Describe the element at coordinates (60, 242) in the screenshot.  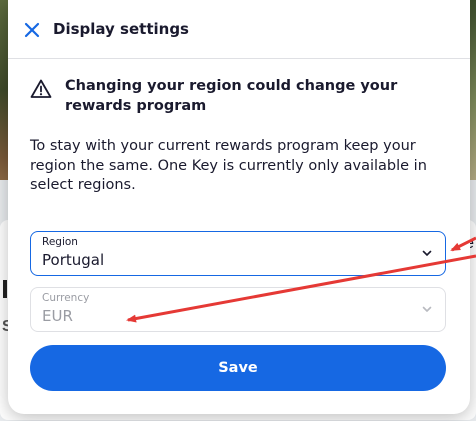
I see `region-label: Region` at that location.